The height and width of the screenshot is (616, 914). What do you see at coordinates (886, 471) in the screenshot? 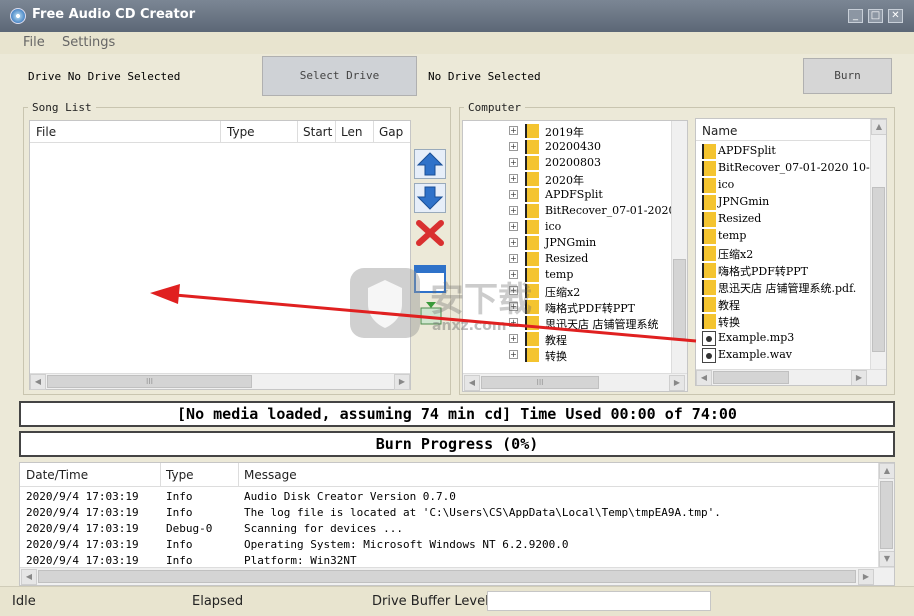
I see `scroll-up-icon: ▲` at bounding box center [886, 471].